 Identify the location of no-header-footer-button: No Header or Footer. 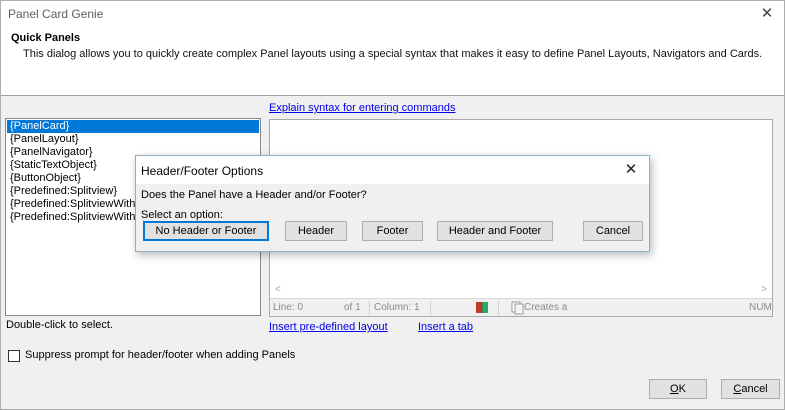
(206, 231).